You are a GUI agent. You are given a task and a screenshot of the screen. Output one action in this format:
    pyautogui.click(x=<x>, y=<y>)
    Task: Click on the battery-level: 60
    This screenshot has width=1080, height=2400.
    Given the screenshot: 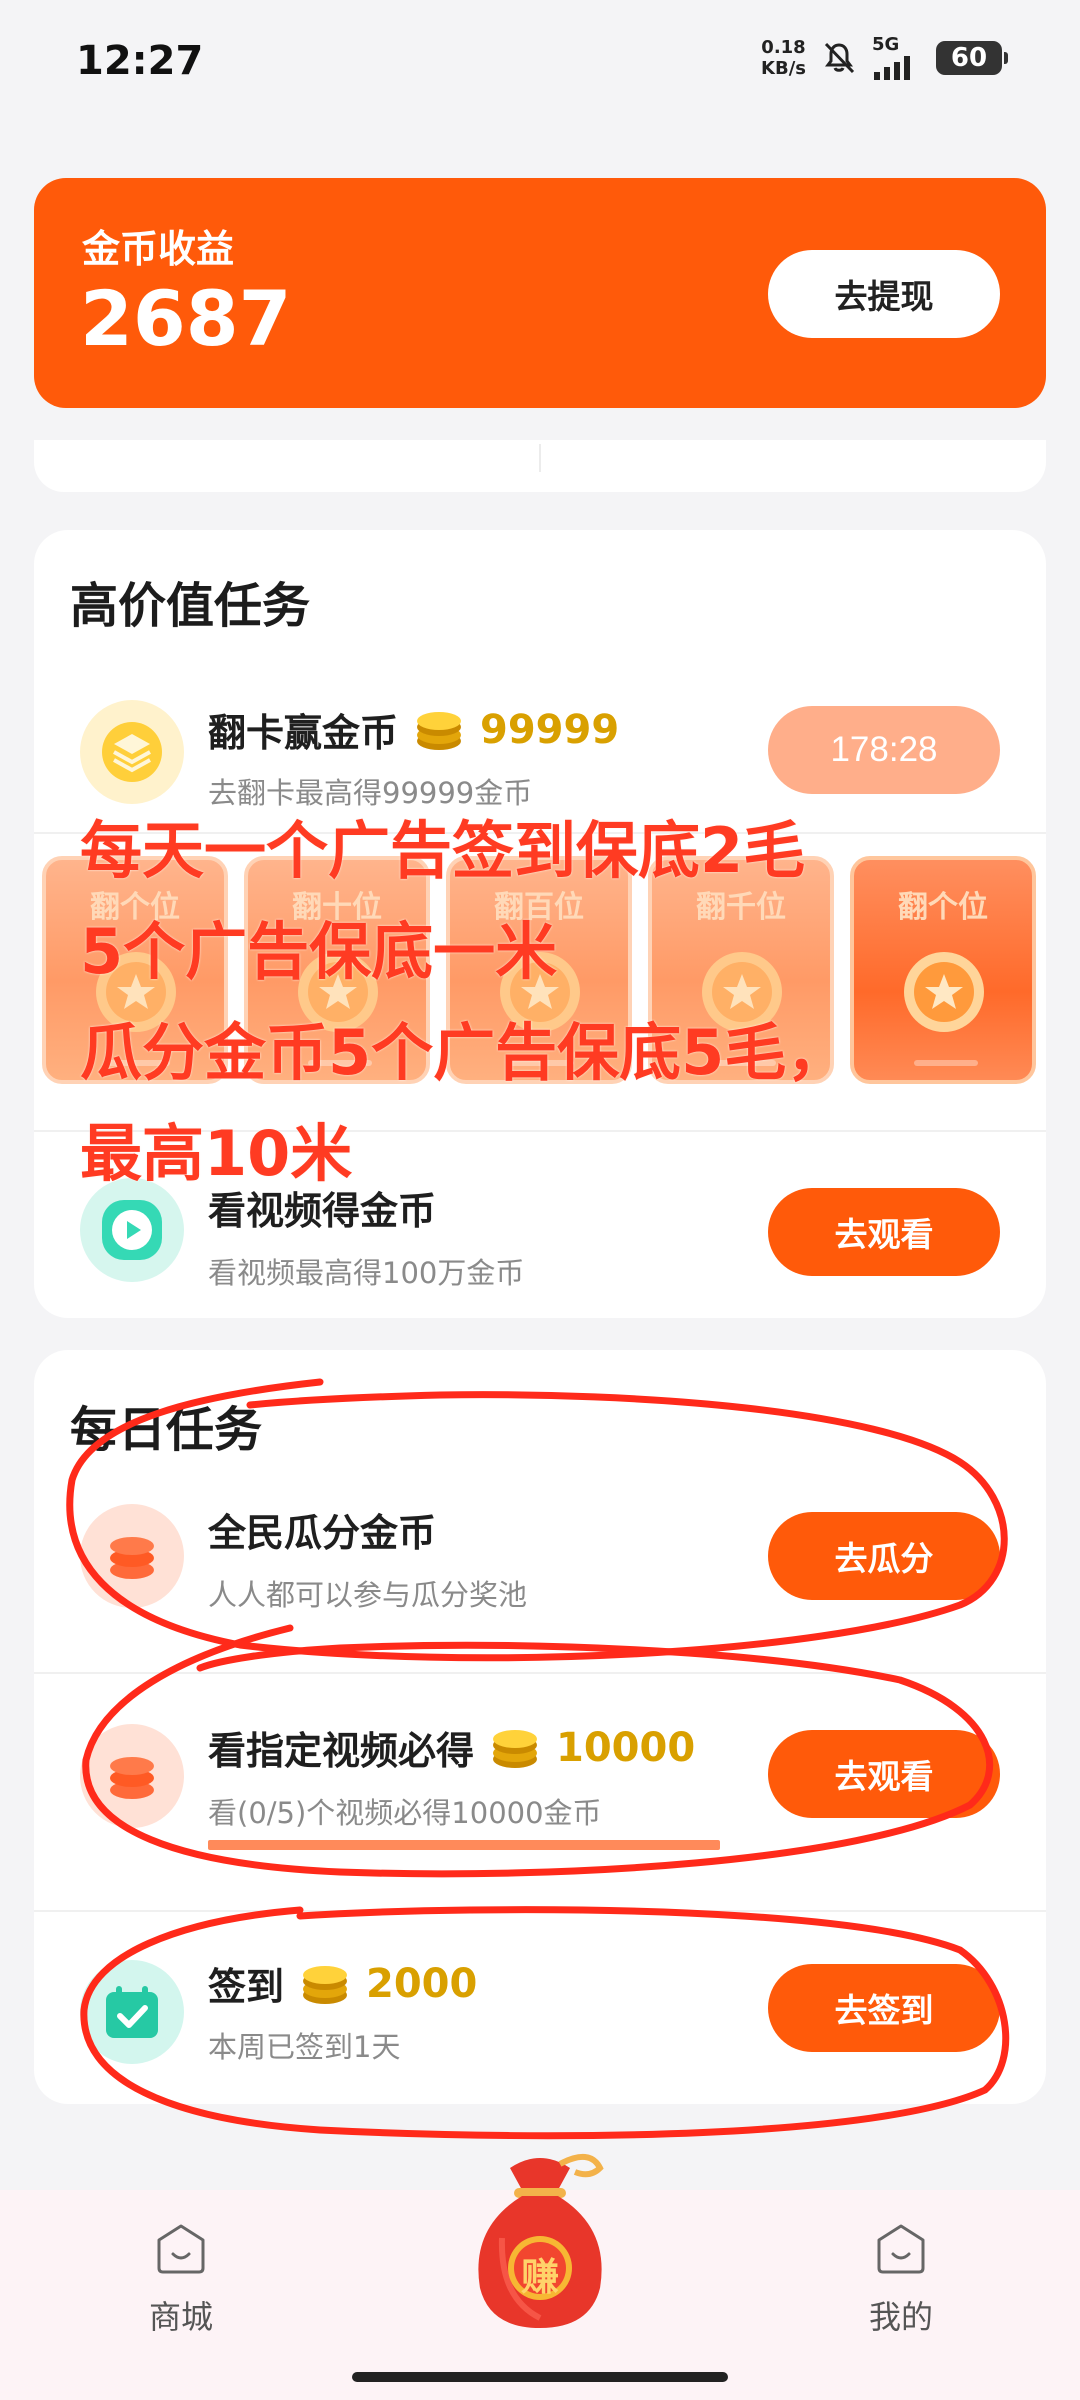 What is the action you would take?
    pyautogui.click(x=969, y=58)
    